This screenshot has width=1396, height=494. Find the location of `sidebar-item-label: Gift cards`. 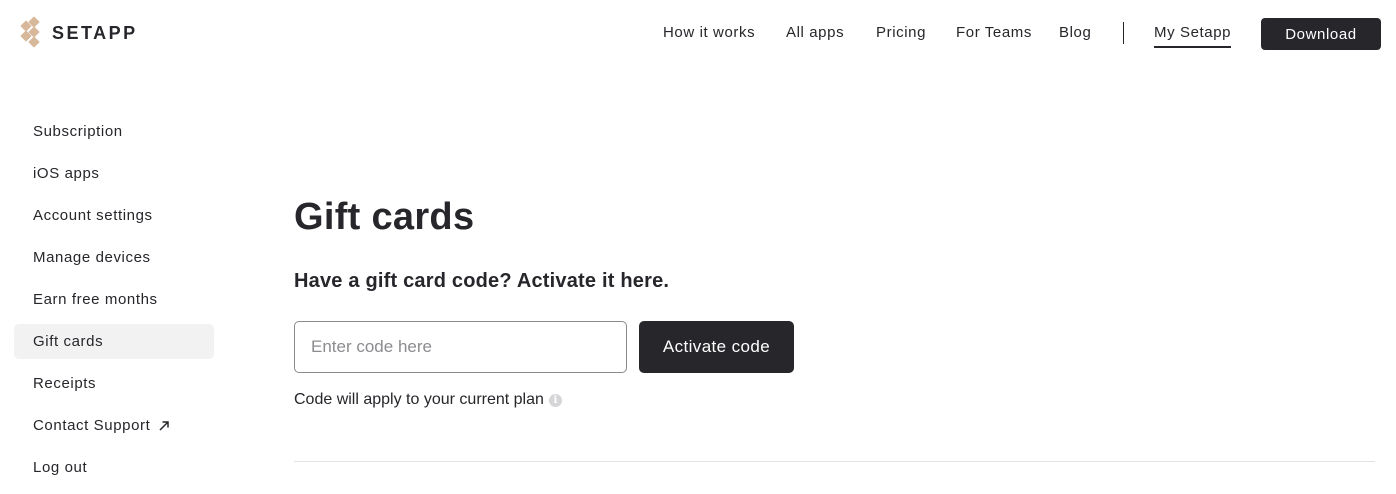

sidebar-item-label: Gift cards is located at coordinates (68, 341).